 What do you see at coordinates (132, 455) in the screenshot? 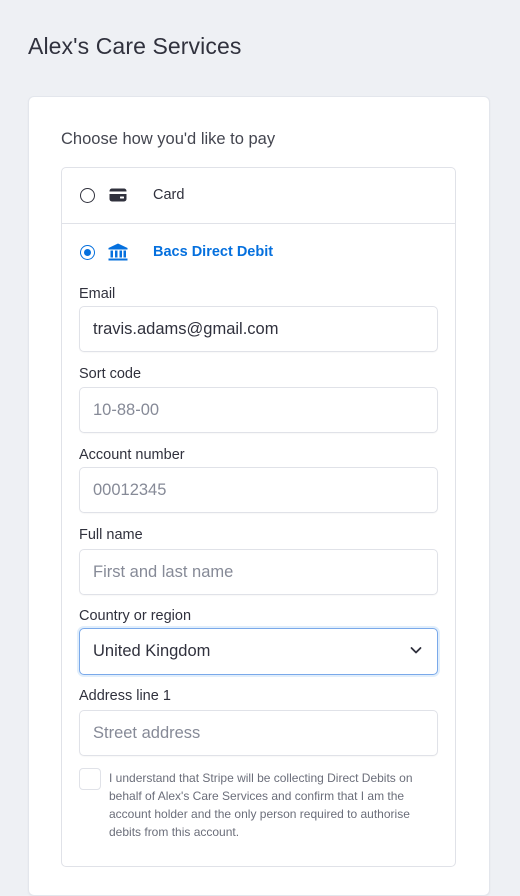
I see `account-number-label: Account number` at bounding box center [132, 455].